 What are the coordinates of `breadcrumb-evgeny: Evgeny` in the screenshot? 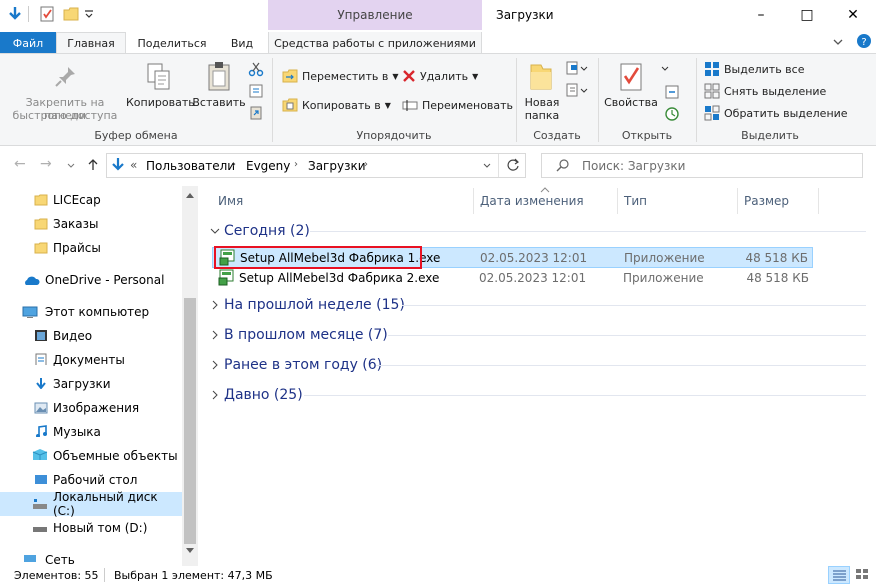 It's located at (268, 166).